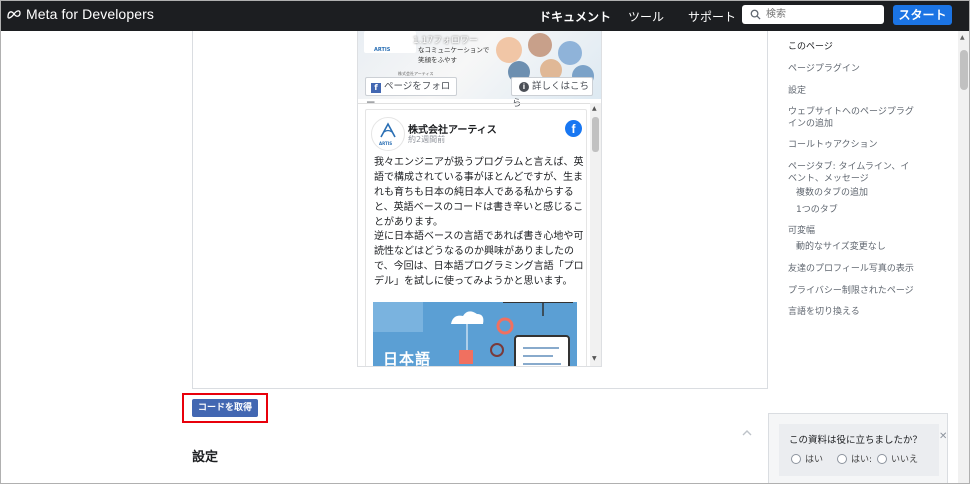 The width and height of the screenshot is (970, 484). I want to click on get-code-button: コードを取得, so click(225, 408).